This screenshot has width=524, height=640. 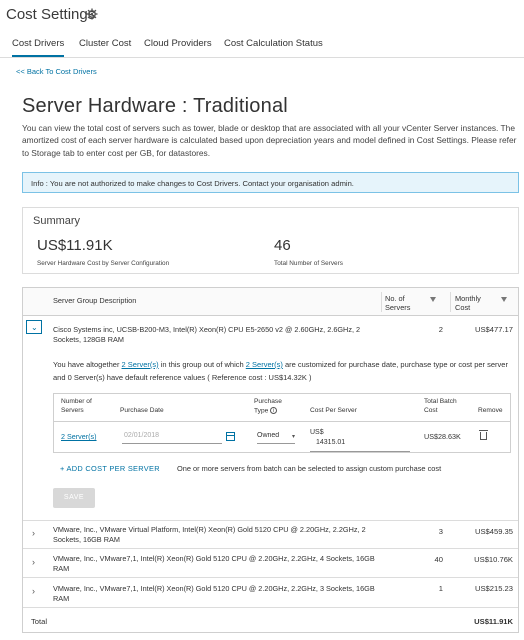 I want to click on chevron-down-icon: ▾, so click(x=292, y=436).